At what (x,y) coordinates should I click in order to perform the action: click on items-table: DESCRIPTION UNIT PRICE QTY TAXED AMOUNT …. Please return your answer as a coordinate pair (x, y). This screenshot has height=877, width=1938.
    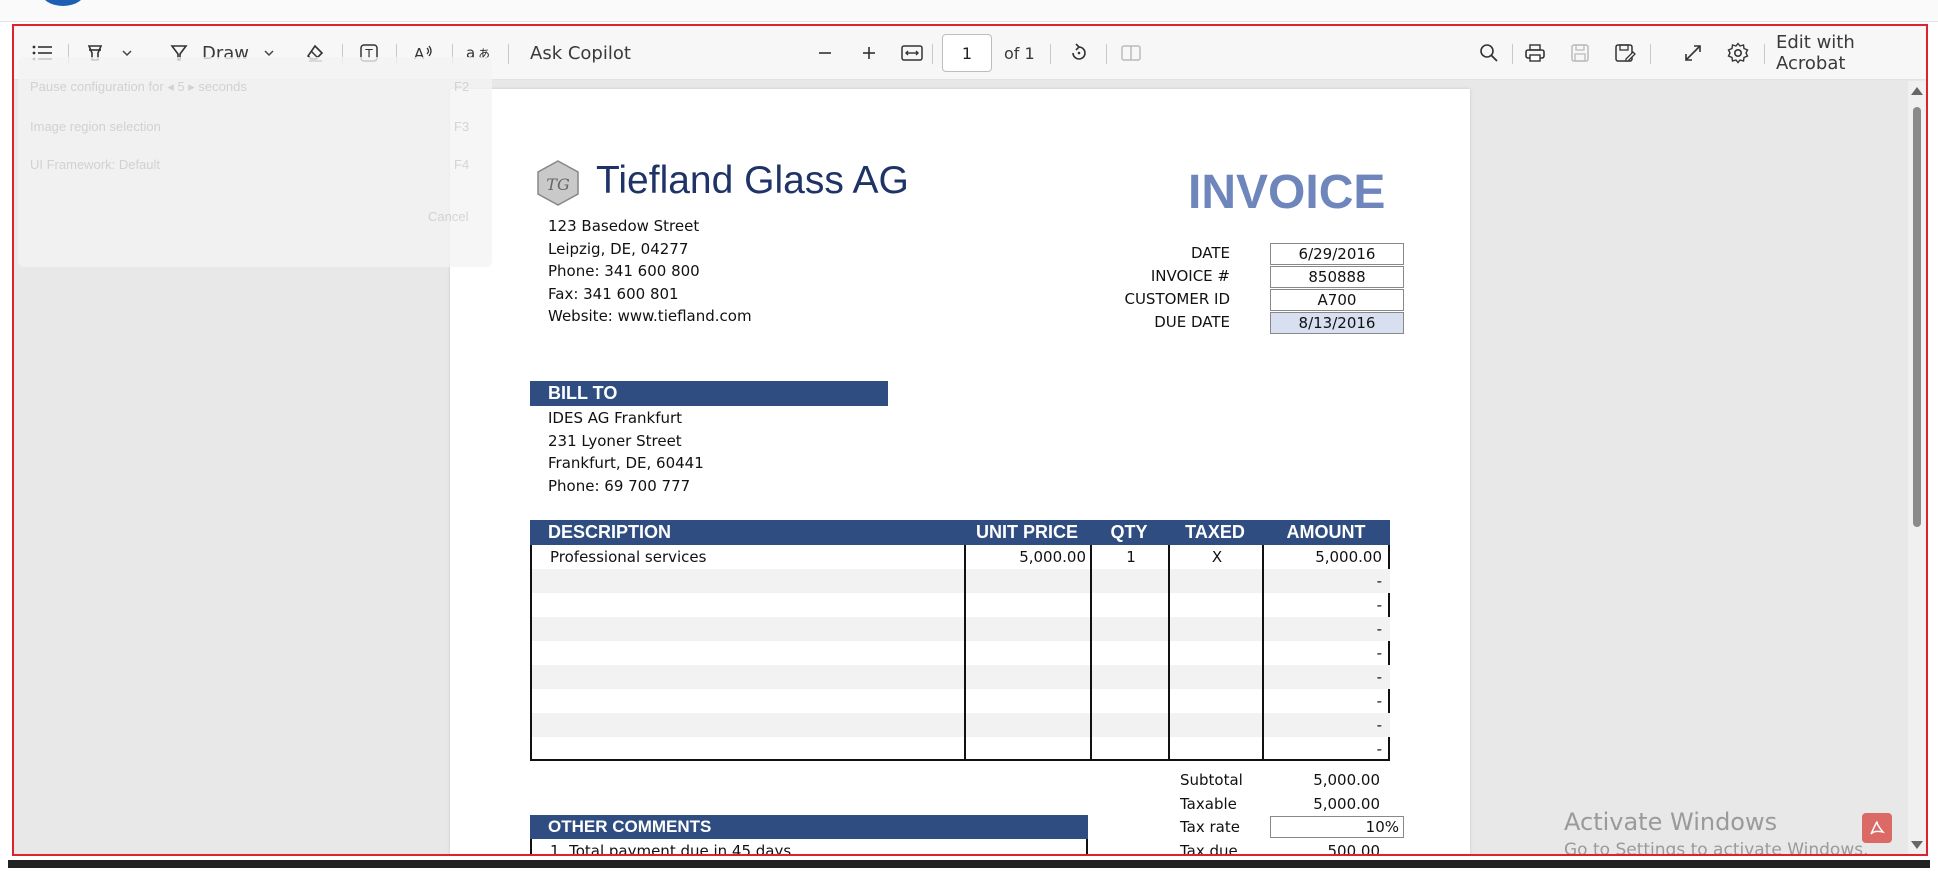
    Looking at the image, I should click on (960, 640).